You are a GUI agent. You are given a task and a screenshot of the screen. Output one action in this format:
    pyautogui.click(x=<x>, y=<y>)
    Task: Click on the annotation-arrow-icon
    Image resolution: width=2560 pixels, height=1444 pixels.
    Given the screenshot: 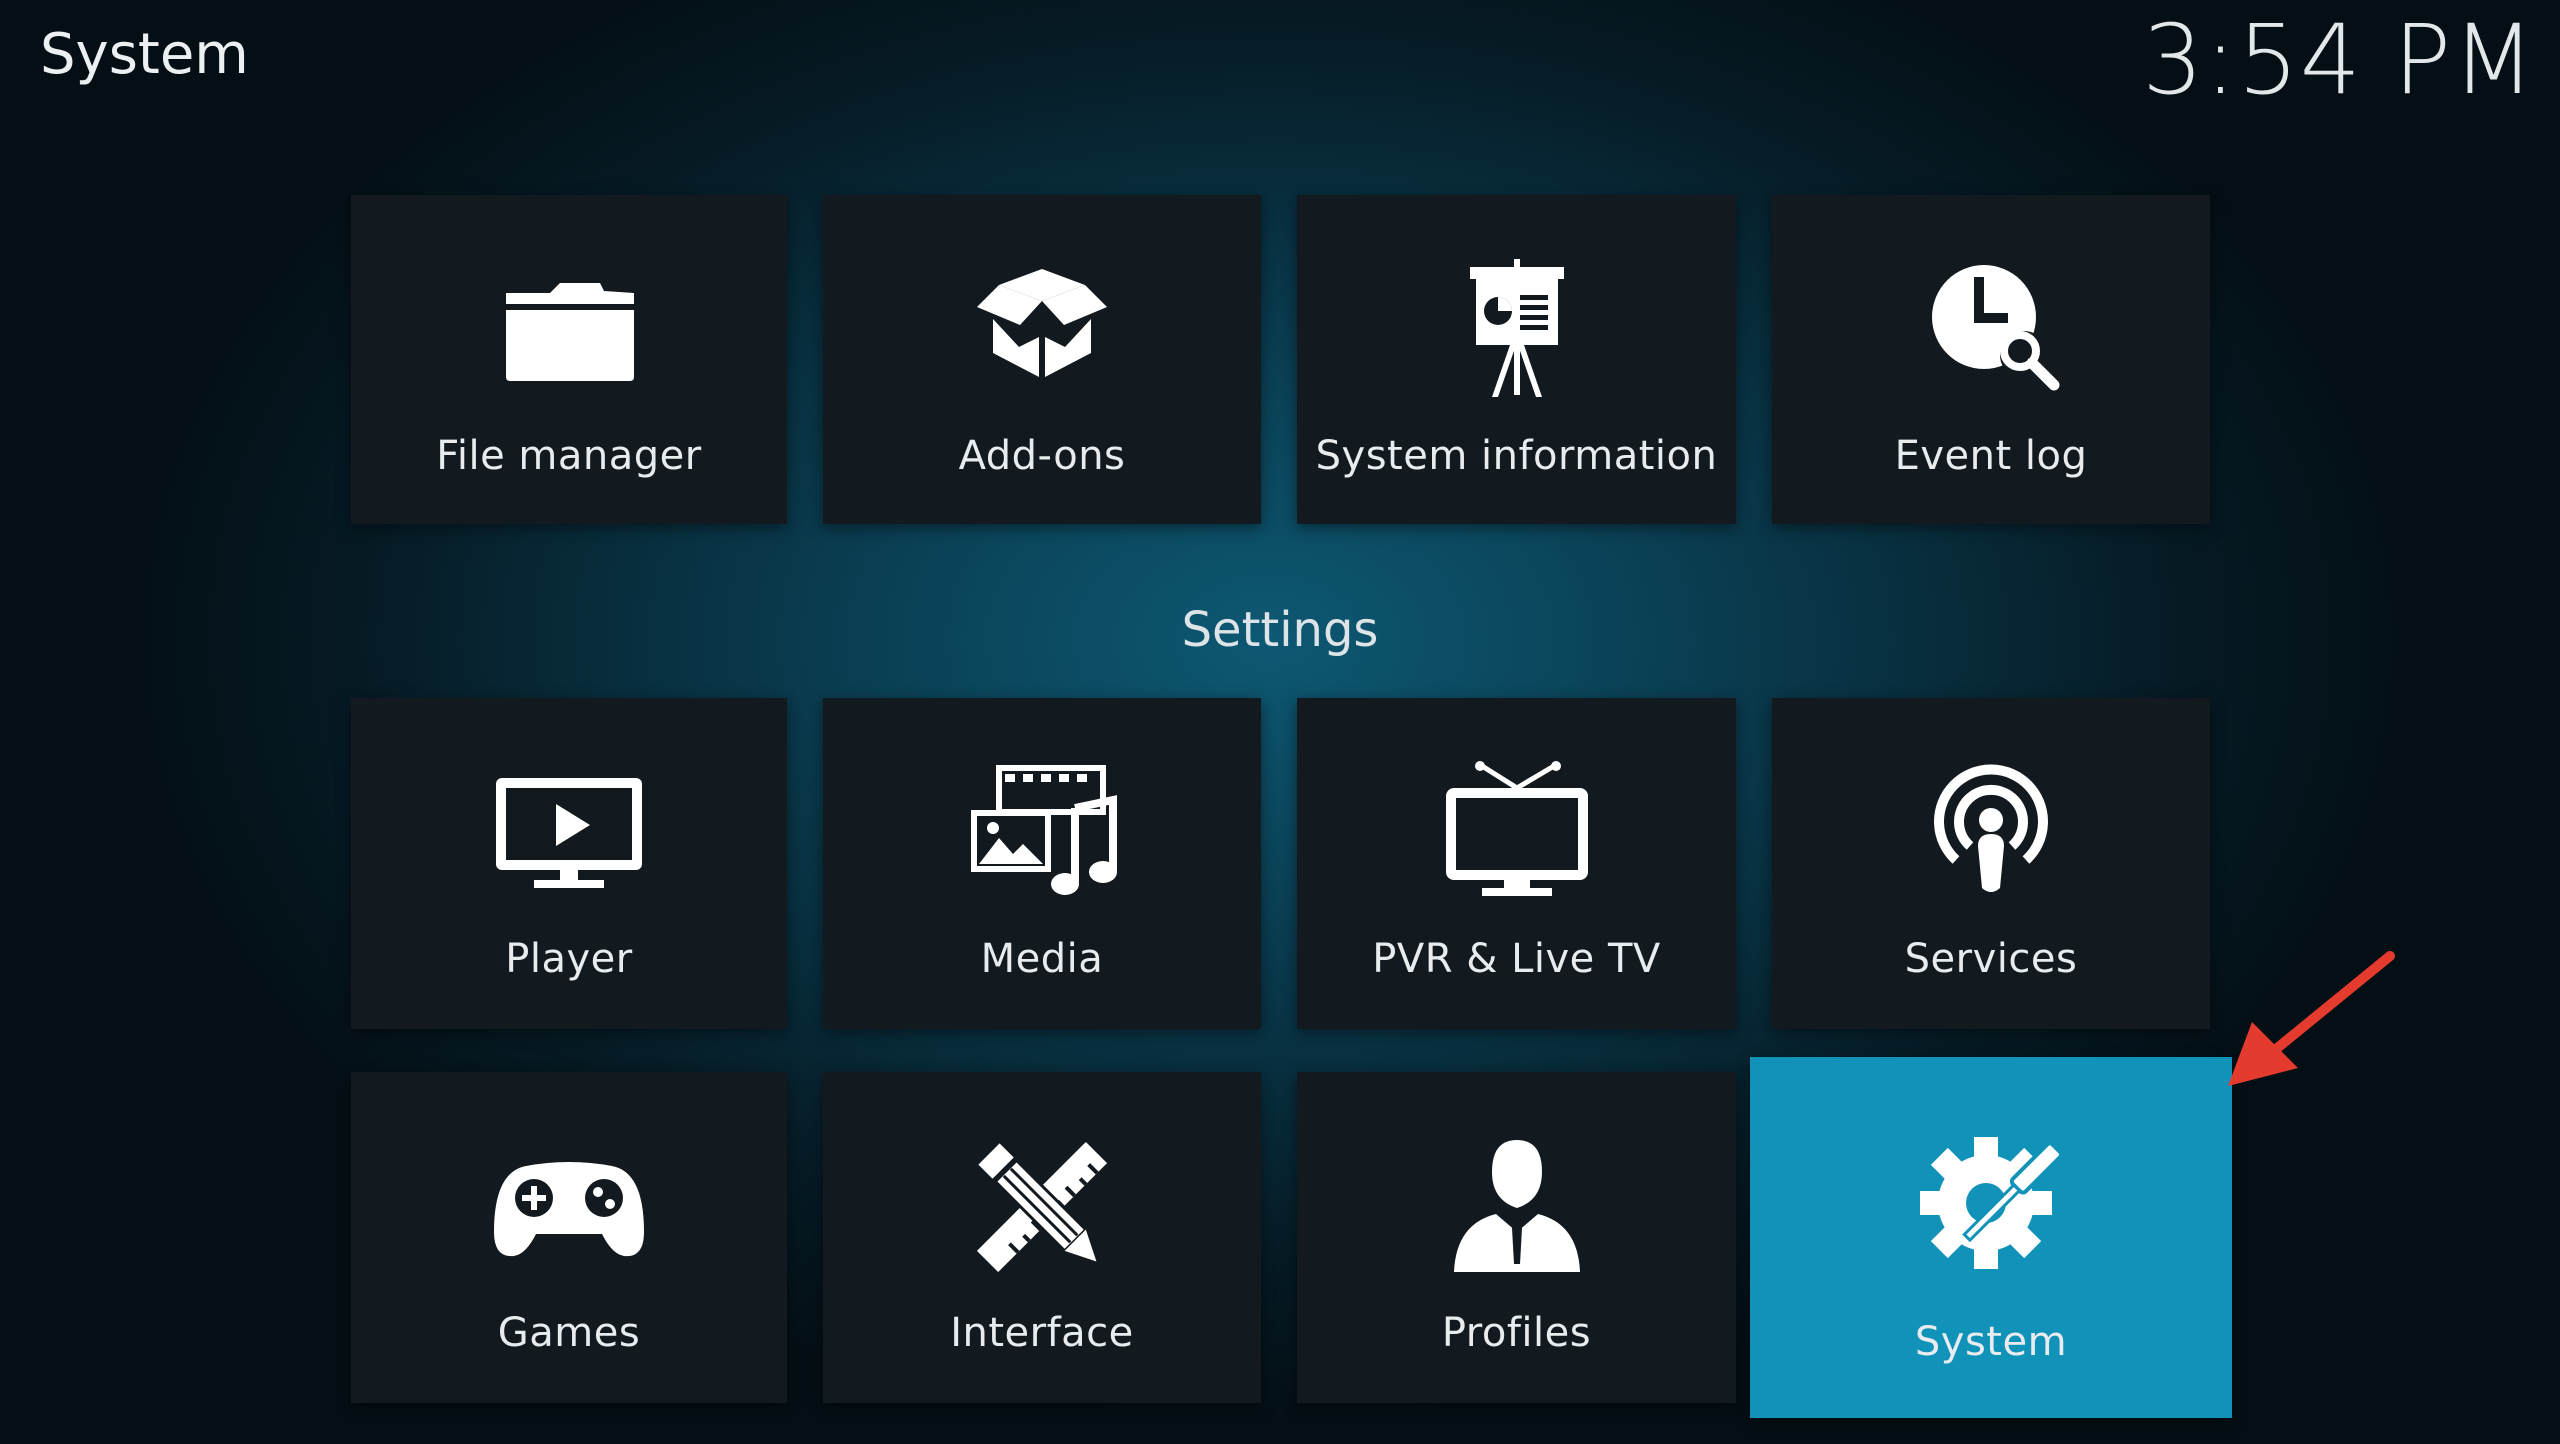 What is the action you would take?
    pyautogui.click(x=2311, y=1018)
    